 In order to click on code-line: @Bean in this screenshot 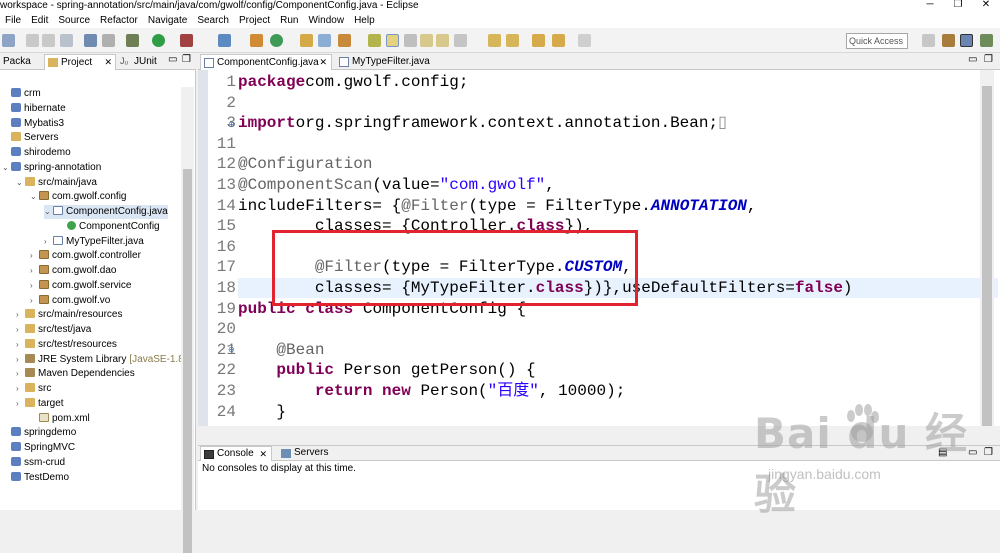, I will do `click(281, 350)`.